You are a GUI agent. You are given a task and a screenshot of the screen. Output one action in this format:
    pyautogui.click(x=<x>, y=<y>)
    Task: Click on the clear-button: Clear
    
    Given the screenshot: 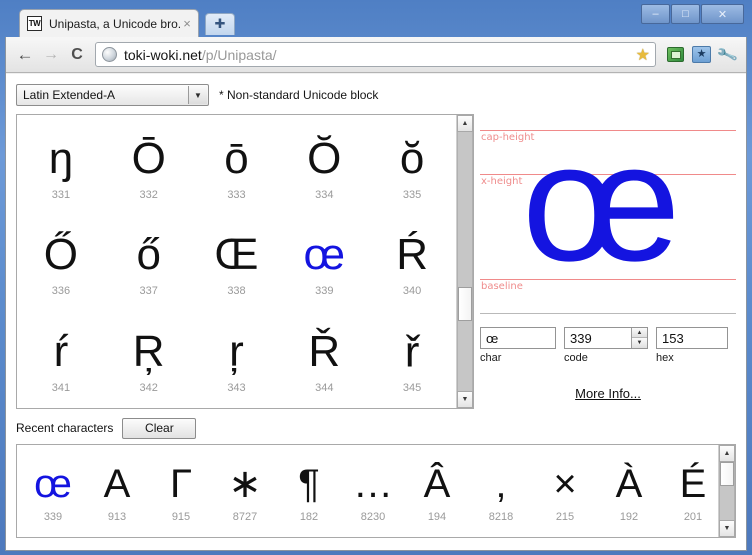 What is the action you would take?
    pyautogui.click(x=159, y=428)
    